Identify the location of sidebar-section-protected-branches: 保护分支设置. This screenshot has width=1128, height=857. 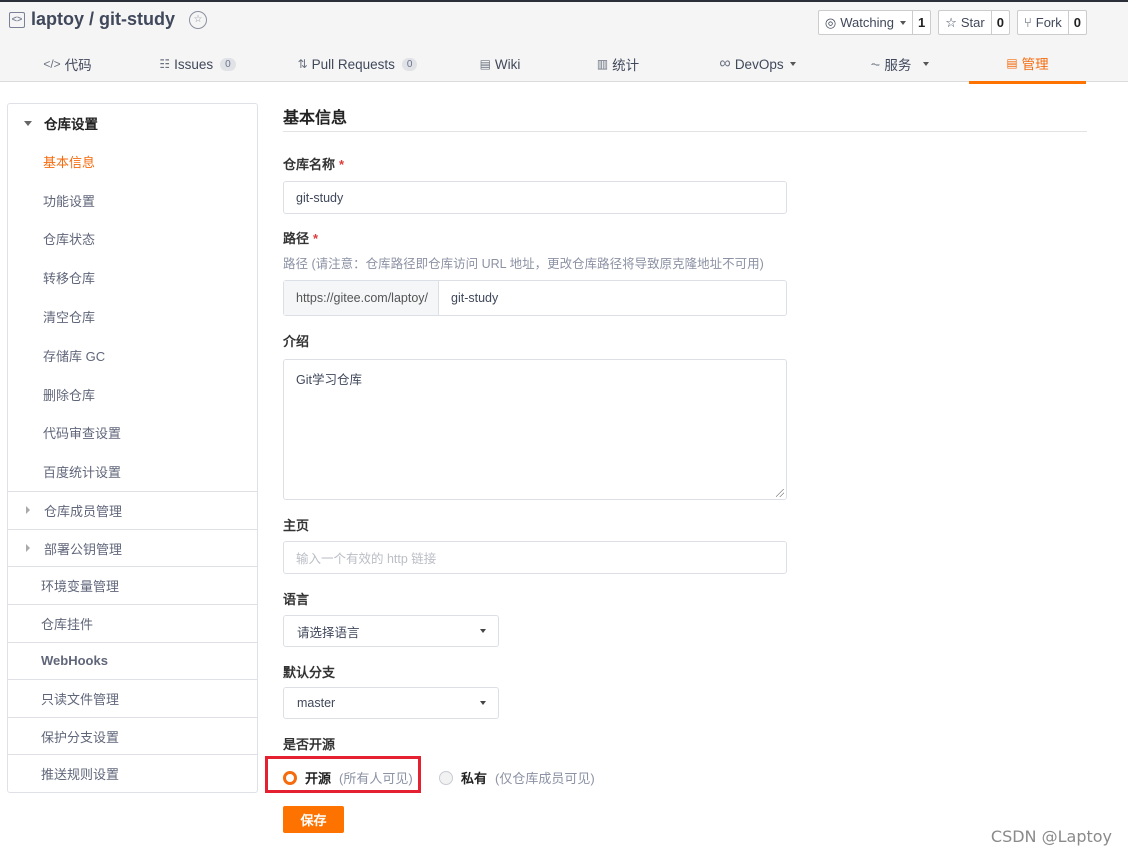
(132, 735).